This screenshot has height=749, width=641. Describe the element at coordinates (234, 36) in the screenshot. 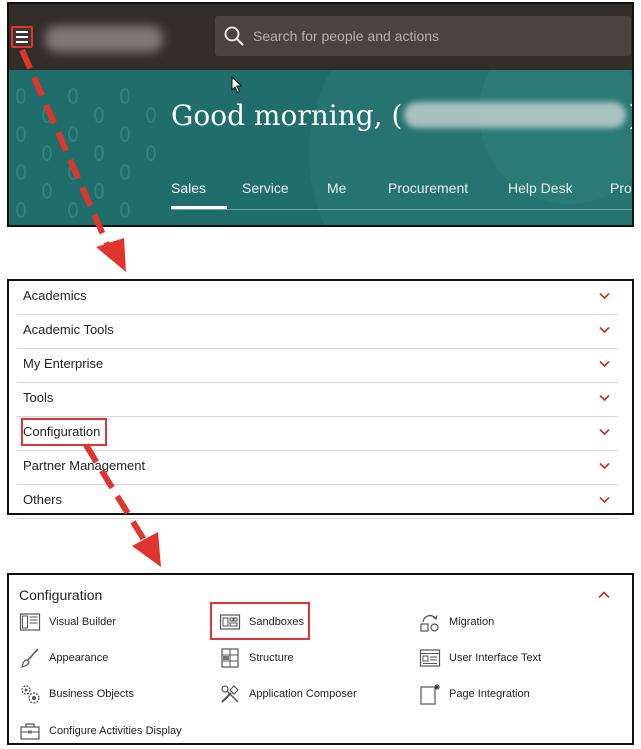

I see `search-icon` at that location.